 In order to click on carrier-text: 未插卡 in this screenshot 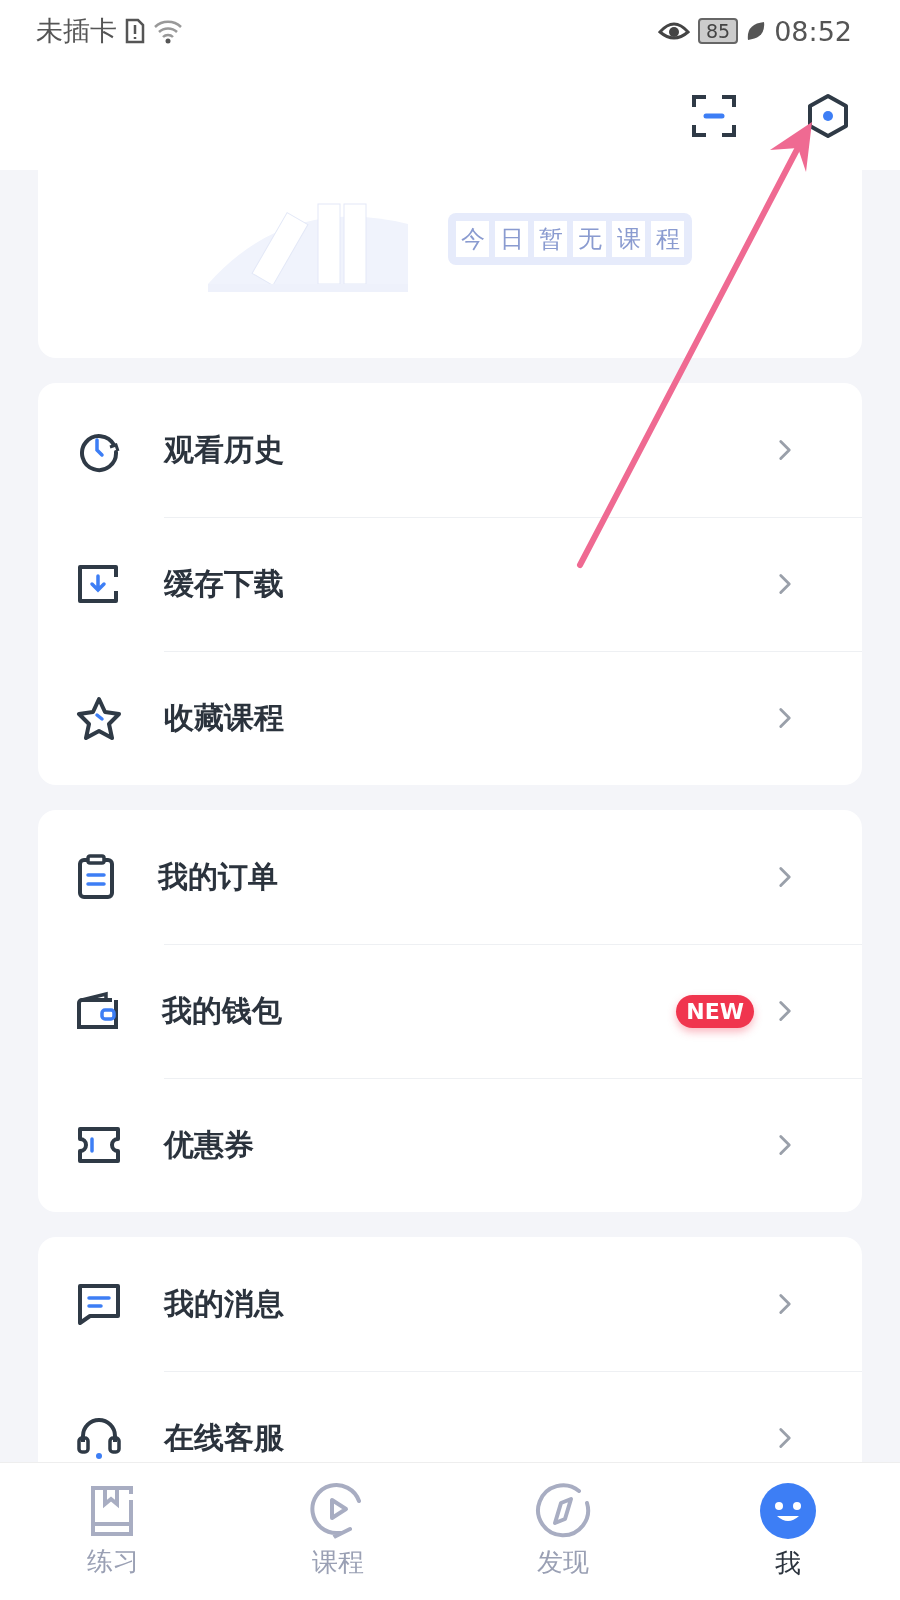, I will do `click(76, 31)`.